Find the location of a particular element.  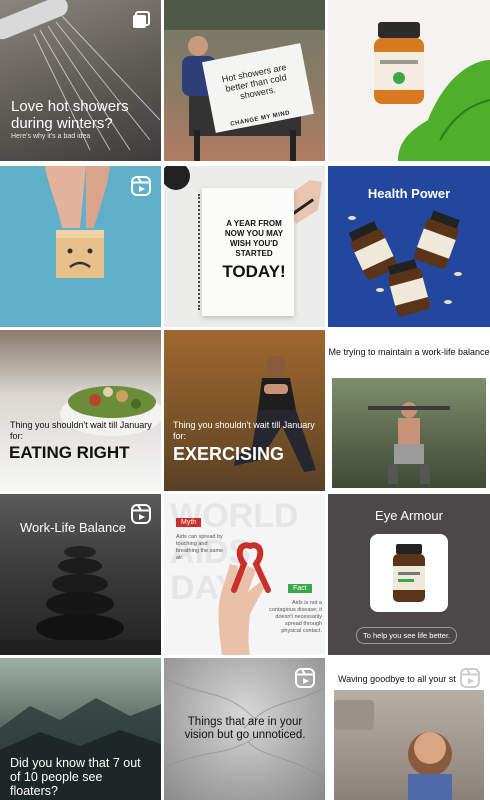

post-tile: Health Power is located at coordinates (409, 246).